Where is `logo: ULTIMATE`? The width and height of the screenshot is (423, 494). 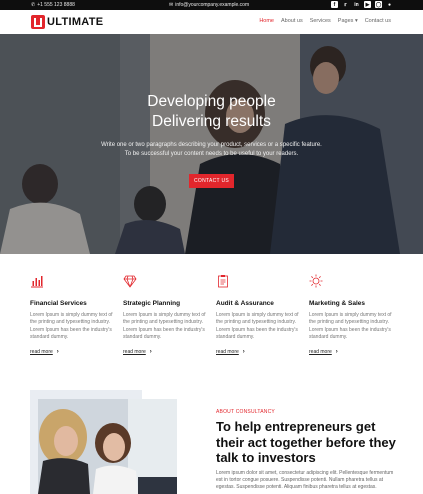
logo: ULTIMATE is located at coordinates (67, 22).